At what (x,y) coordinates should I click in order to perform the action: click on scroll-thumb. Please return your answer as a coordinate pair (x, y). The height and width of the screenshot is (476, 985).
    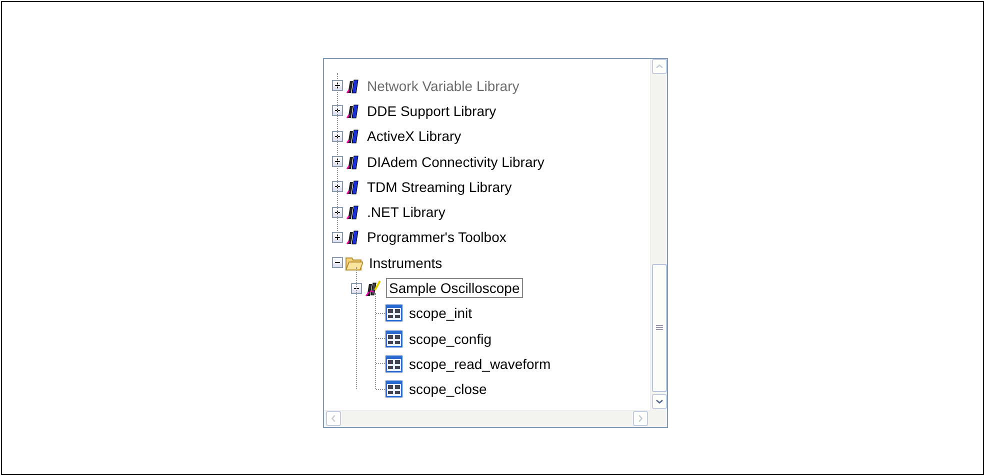
    Looking at the image, I should click on (659, 328).